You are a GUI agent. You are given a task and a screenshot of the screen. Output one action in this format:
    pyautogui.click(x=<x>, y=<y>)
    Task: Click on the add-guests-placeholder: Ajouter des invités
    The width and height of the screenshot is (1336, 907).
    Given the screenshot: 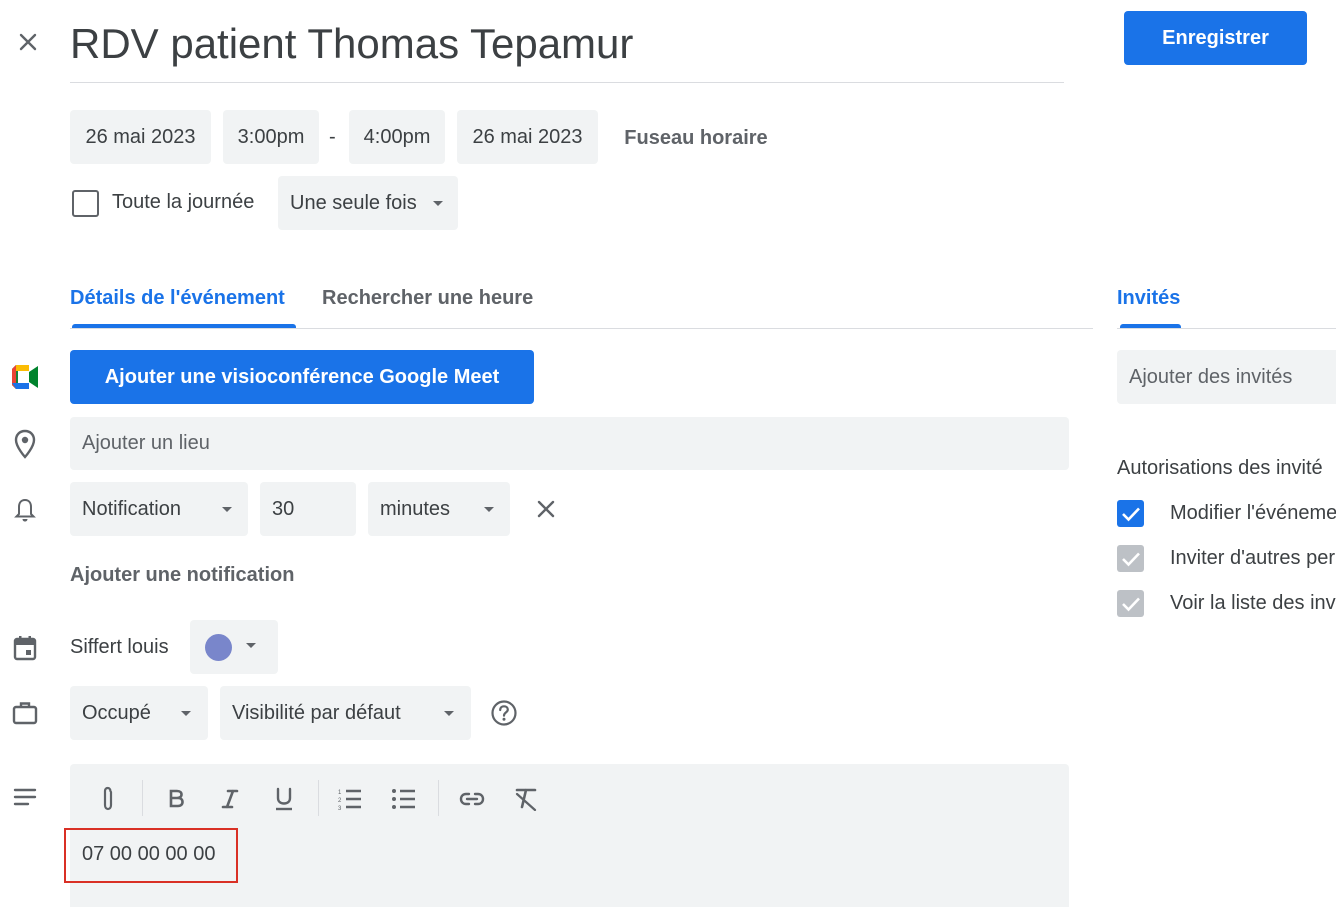 What is the action you would take?
    pyautogui.click(x=1211, y=376)
    